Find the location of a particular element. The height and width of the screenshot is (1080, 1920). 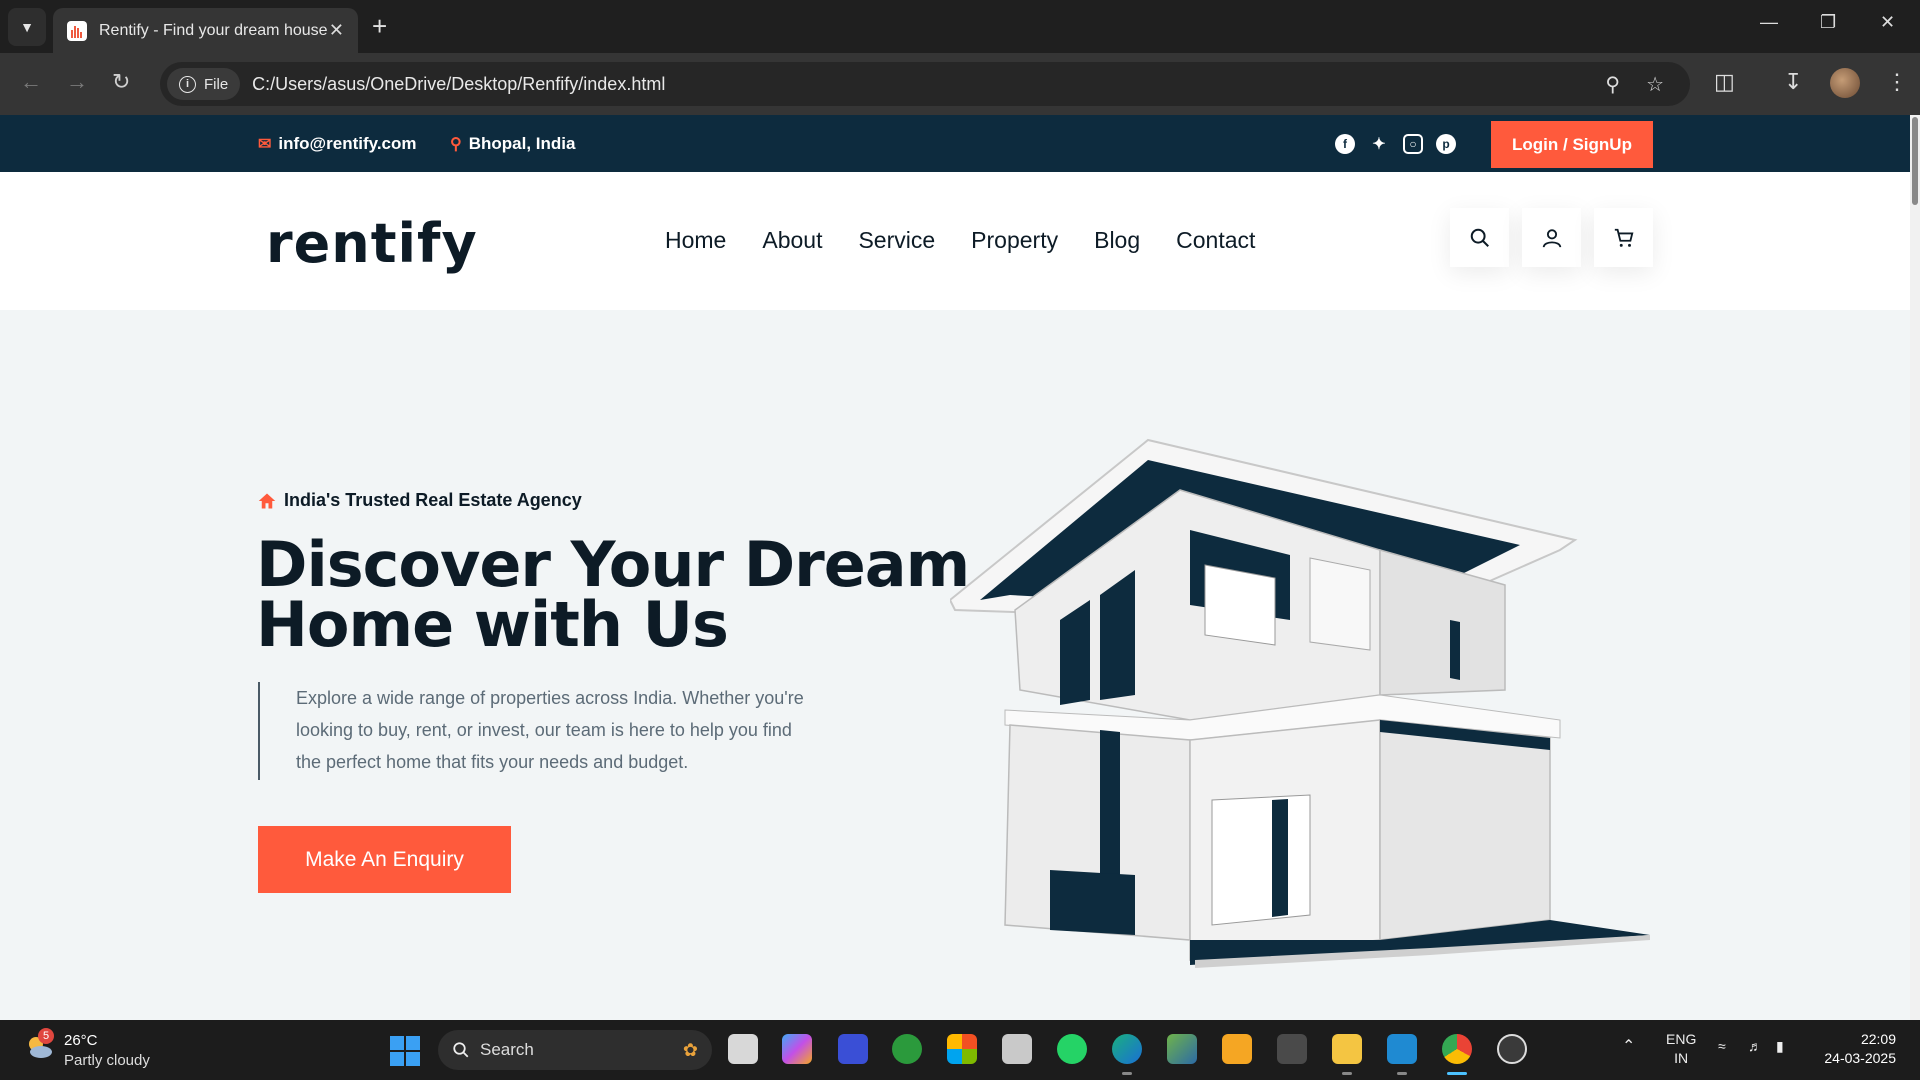

profile-avatar is located at coordinates (1845, 83).